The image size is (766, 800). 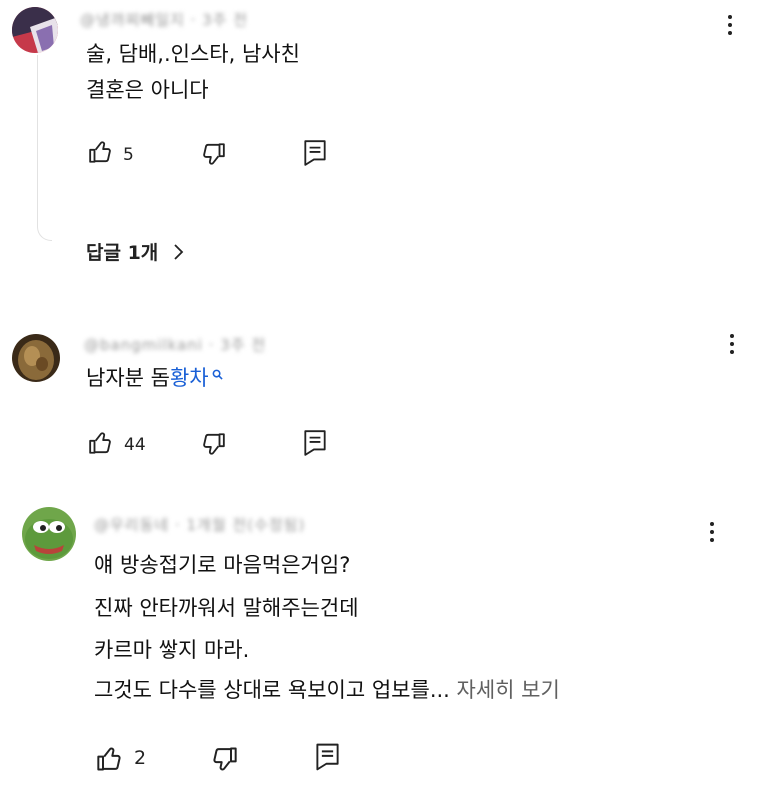 I want to click on comment-text-line: 남자분 돔황차, so click(x=154, y=378).